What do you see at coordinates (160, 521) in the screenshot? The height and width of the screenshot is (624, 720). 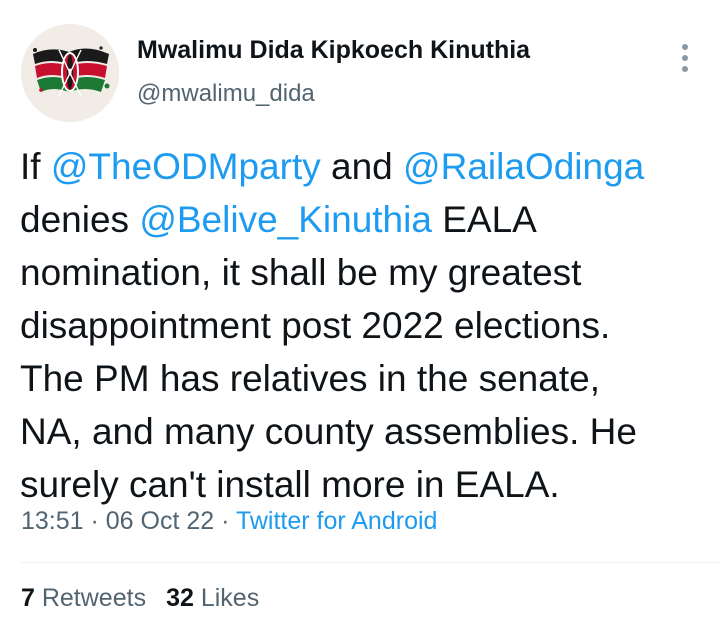 I see `tweet-date: 06 Oct 22` at bounding box center [160, 521].